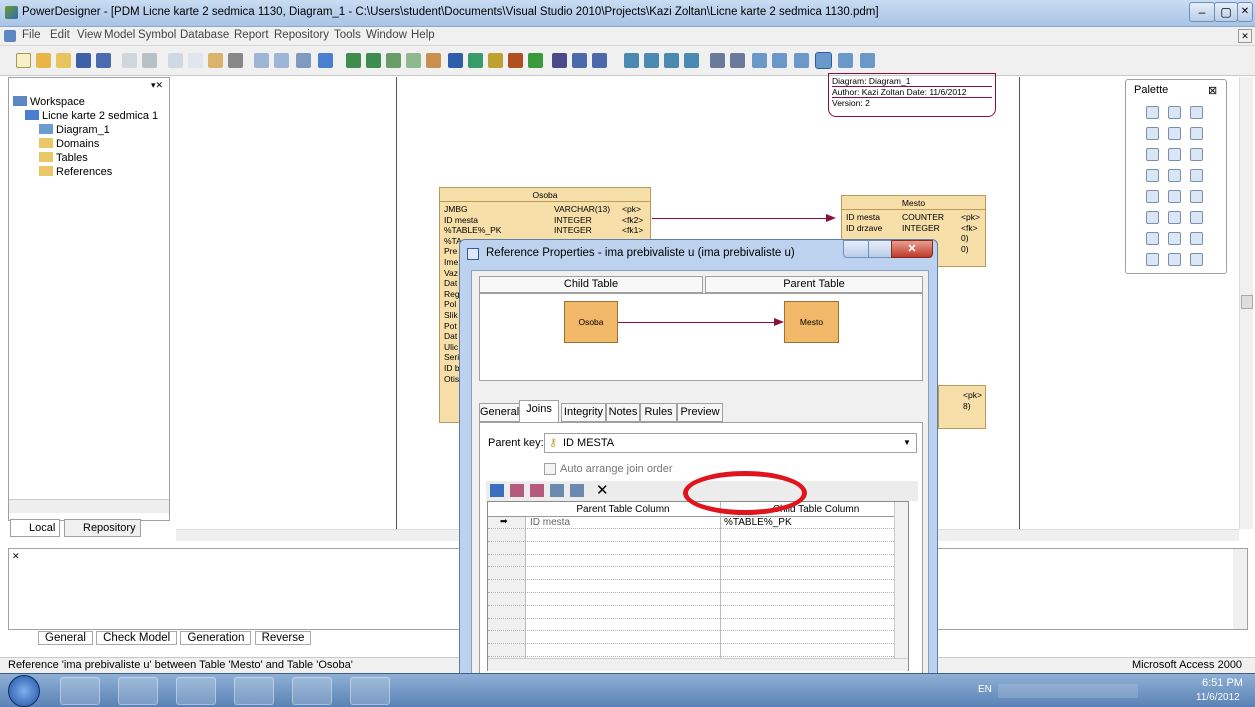  I want to click on zoom-page-icon, so click(1174, 133).